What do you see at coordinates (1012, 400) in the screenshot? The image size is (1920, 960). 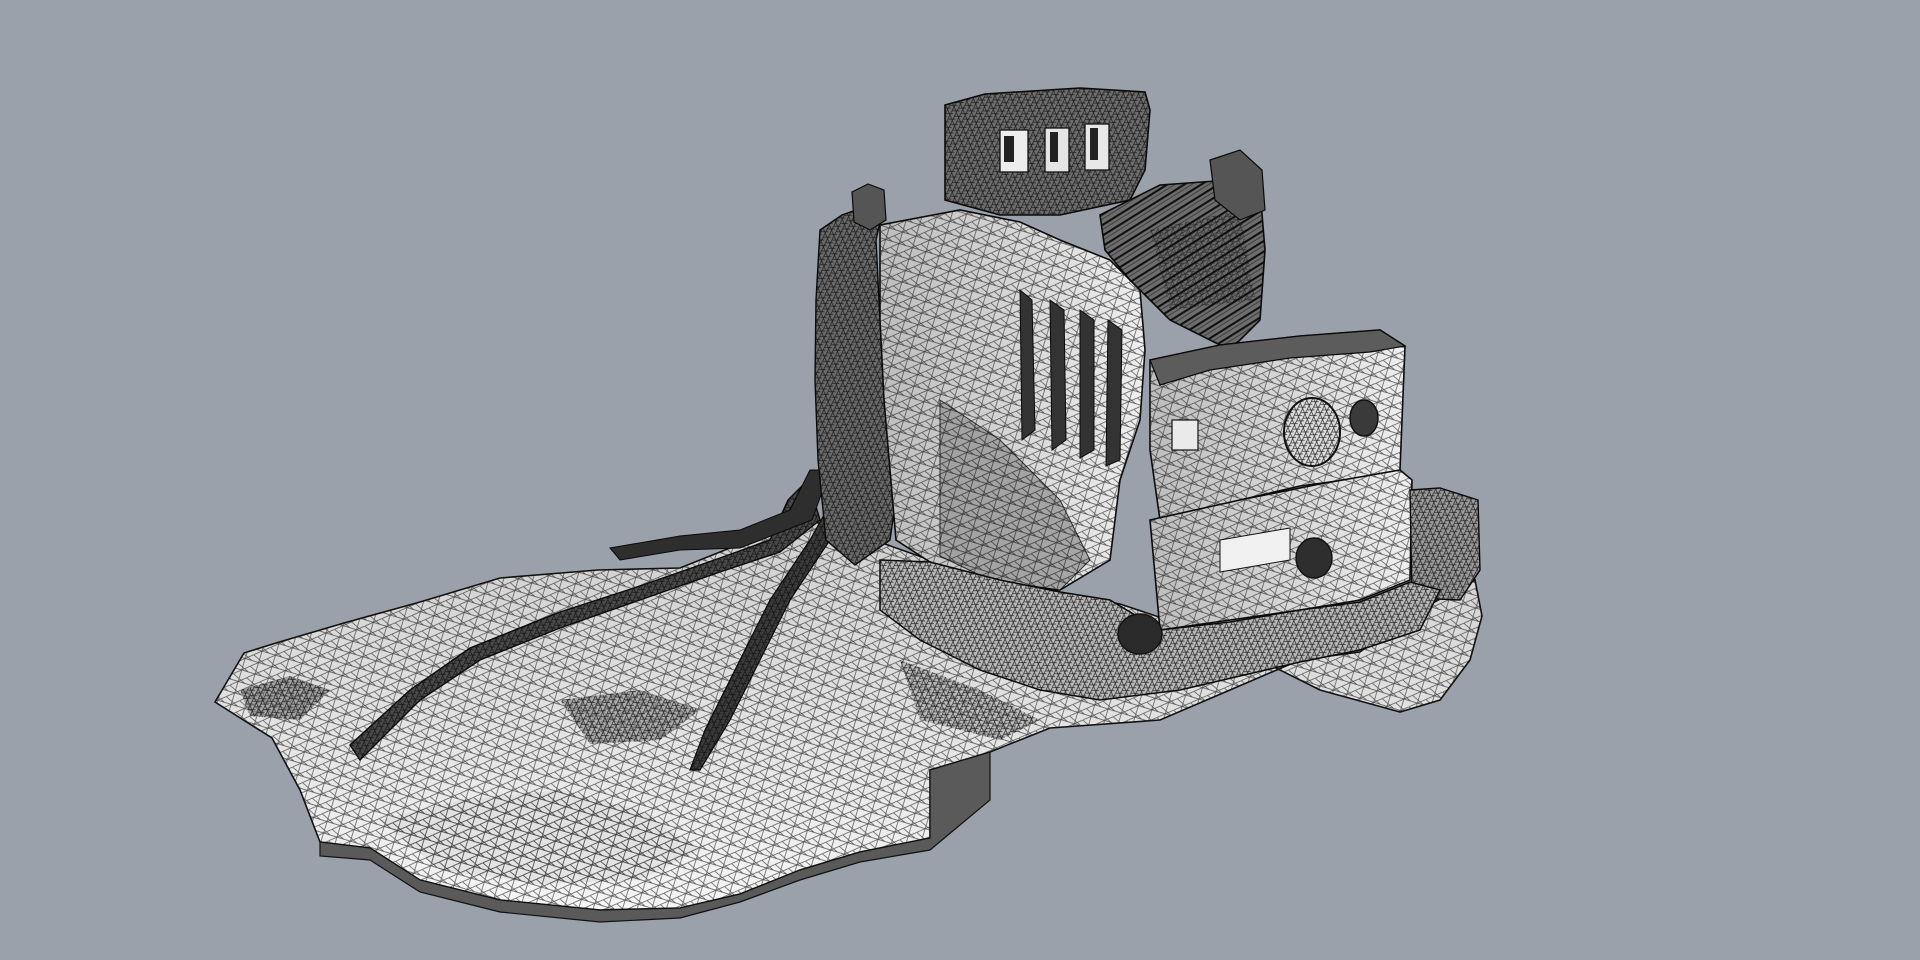 I see `building-main-face` at bounding box center [1012, 400].